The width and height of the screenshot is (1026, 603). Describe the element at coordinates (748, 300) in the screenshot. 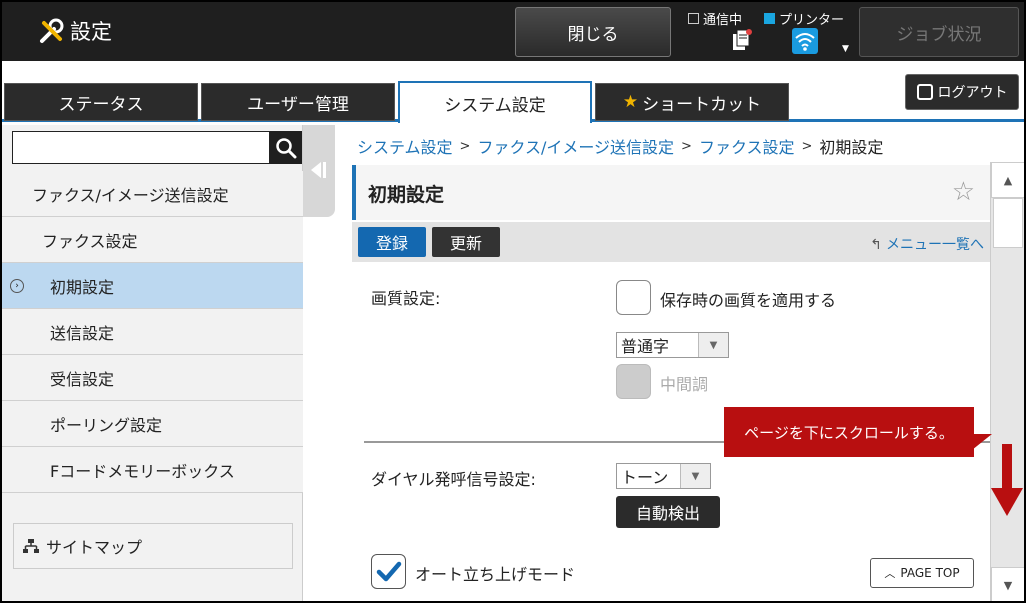

I see `apply-saved-quality-label: 保存時の画質を適用する` at that location.